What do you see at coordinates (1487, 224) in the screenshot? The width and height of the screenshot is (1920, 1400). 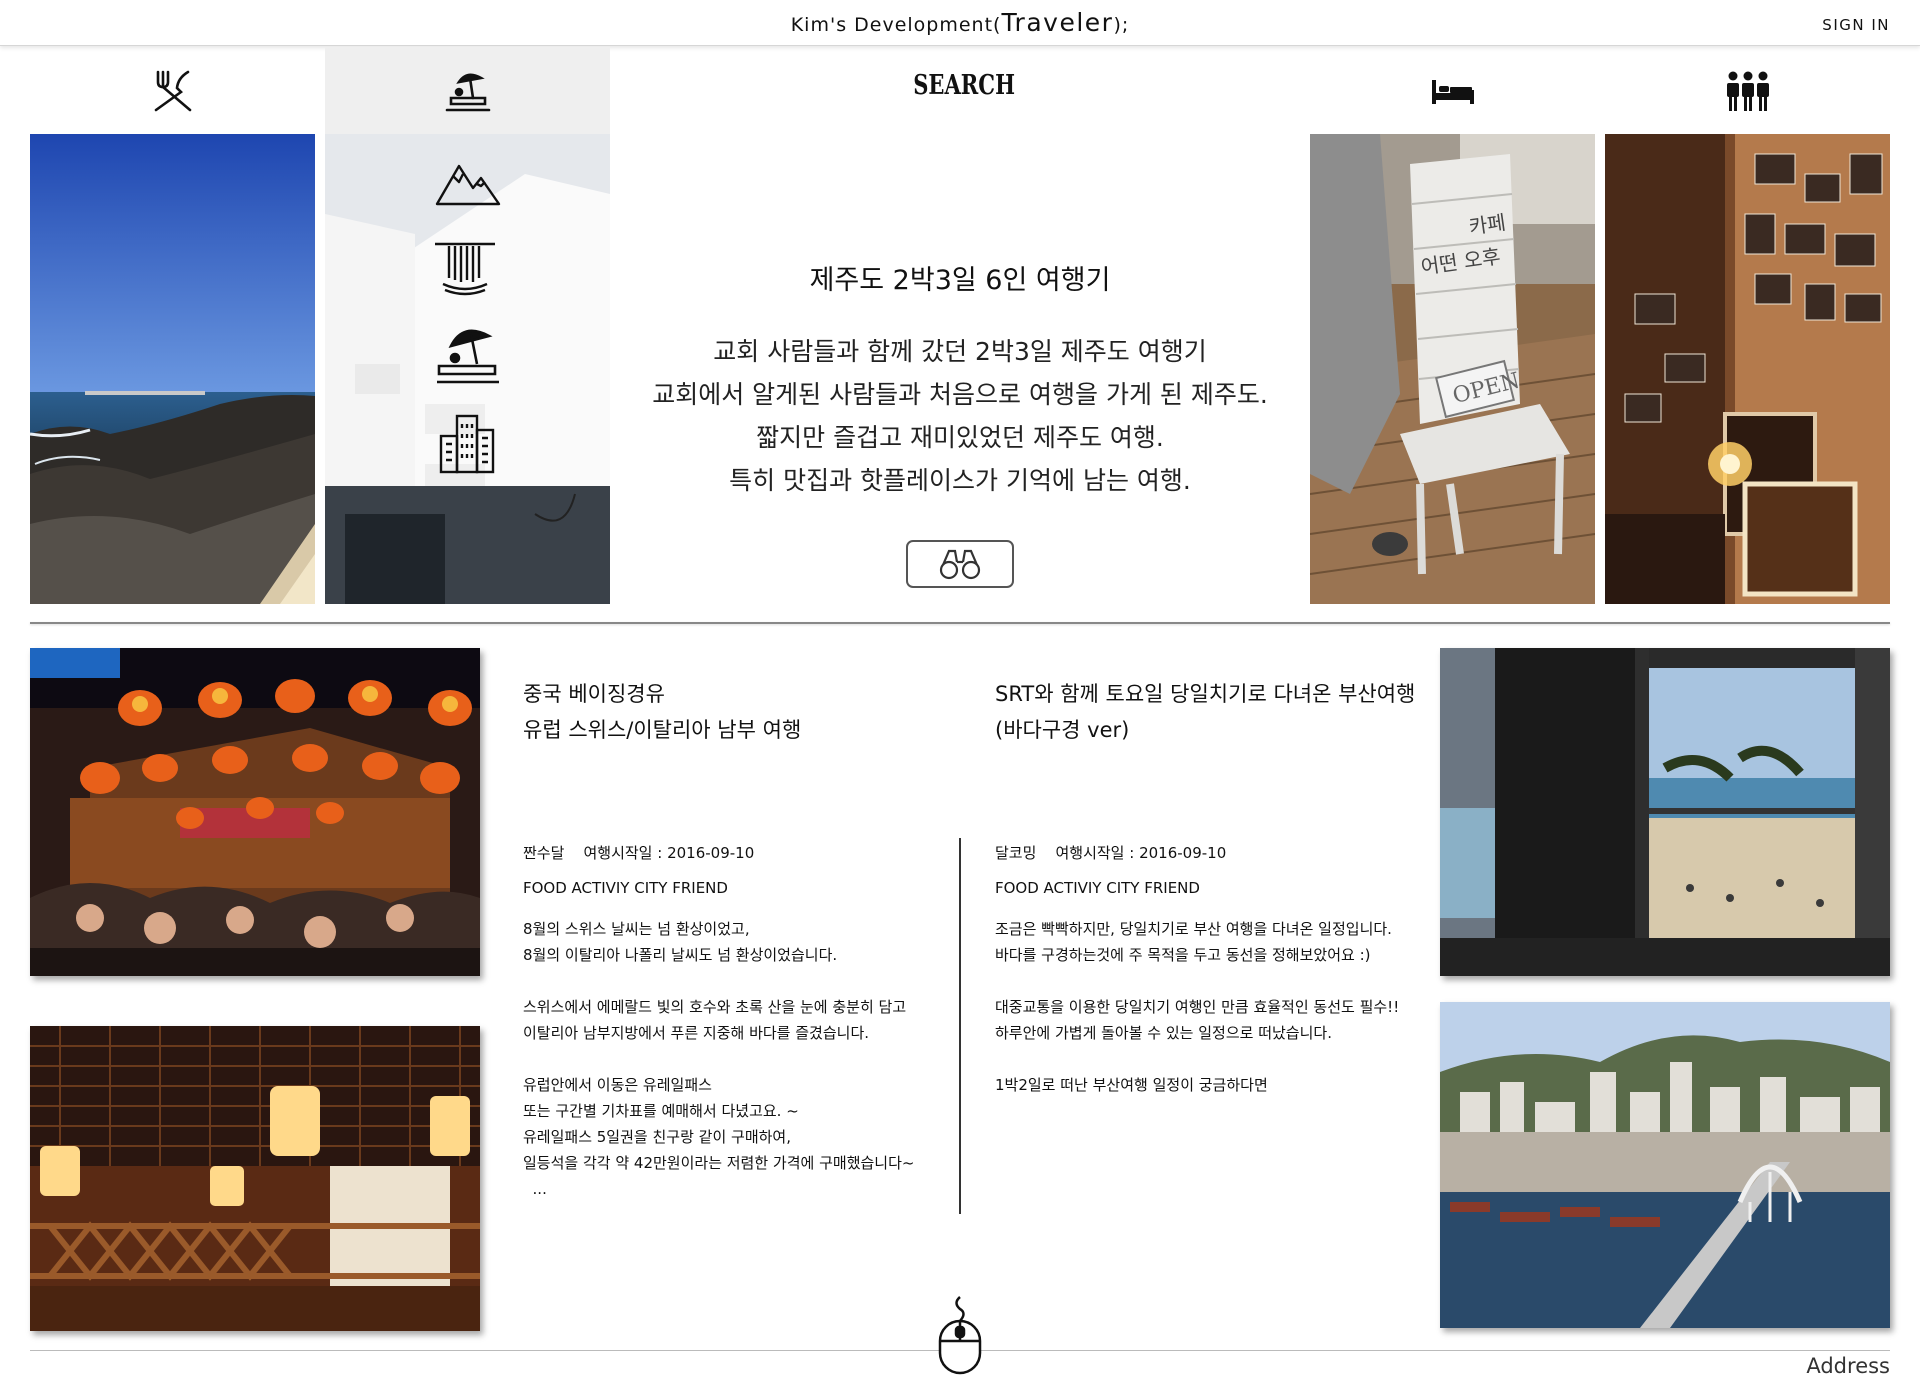 I see `cafe-sign-text-1: 카페` at bounding box center [1487, 224].